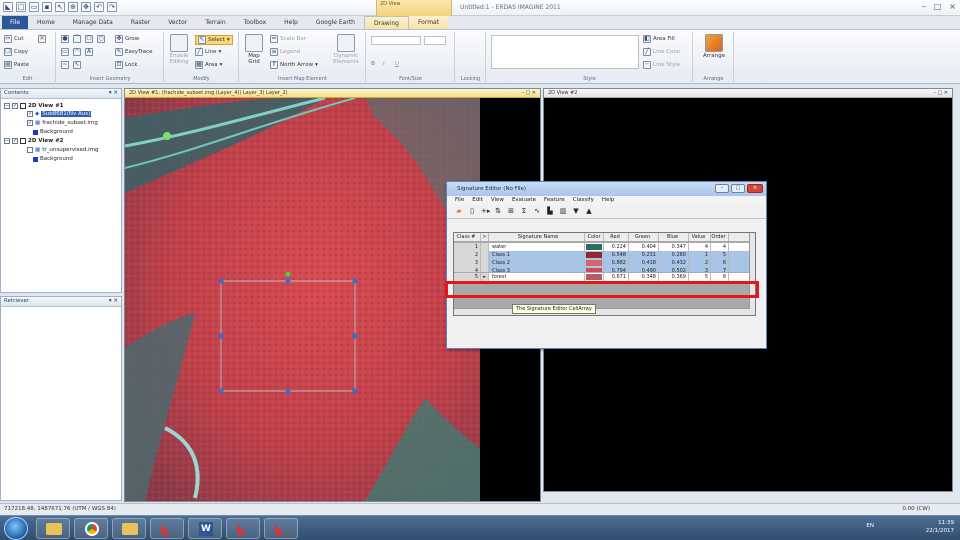 The width and height of the screenshot is (960, 540). I want to click on tab-google-earth: Google Earth, so click(335, 22).